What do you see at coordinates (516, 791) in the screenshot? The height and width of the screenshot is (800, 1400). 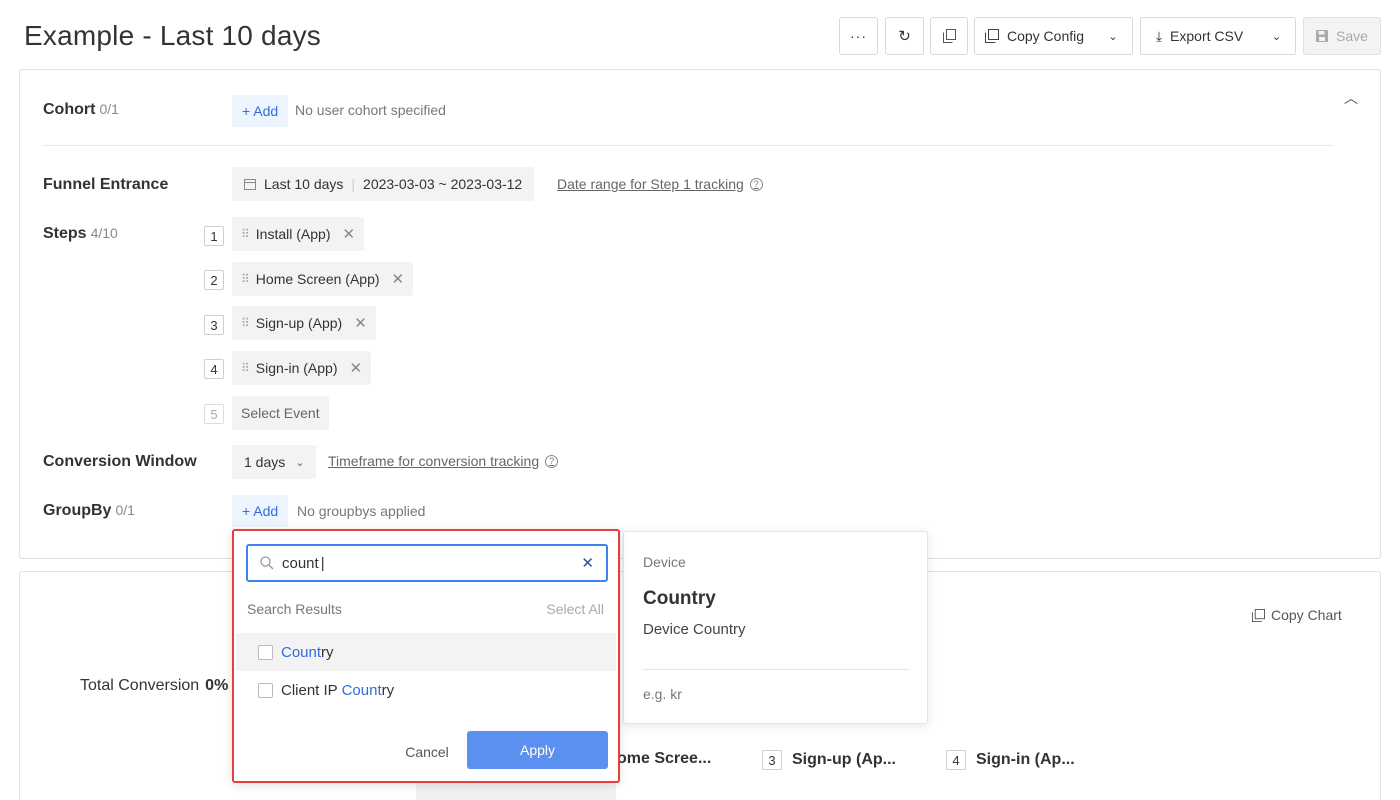 I see `chart-bar` at bounding box center [516, 791].